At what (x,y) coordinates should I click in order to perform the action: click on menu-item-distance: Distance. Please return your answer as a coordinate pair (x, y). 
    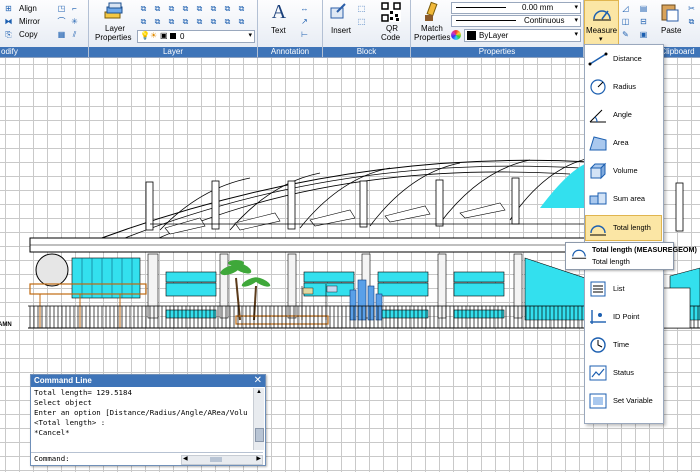
    Looking at the image, I should click on (624, 59).